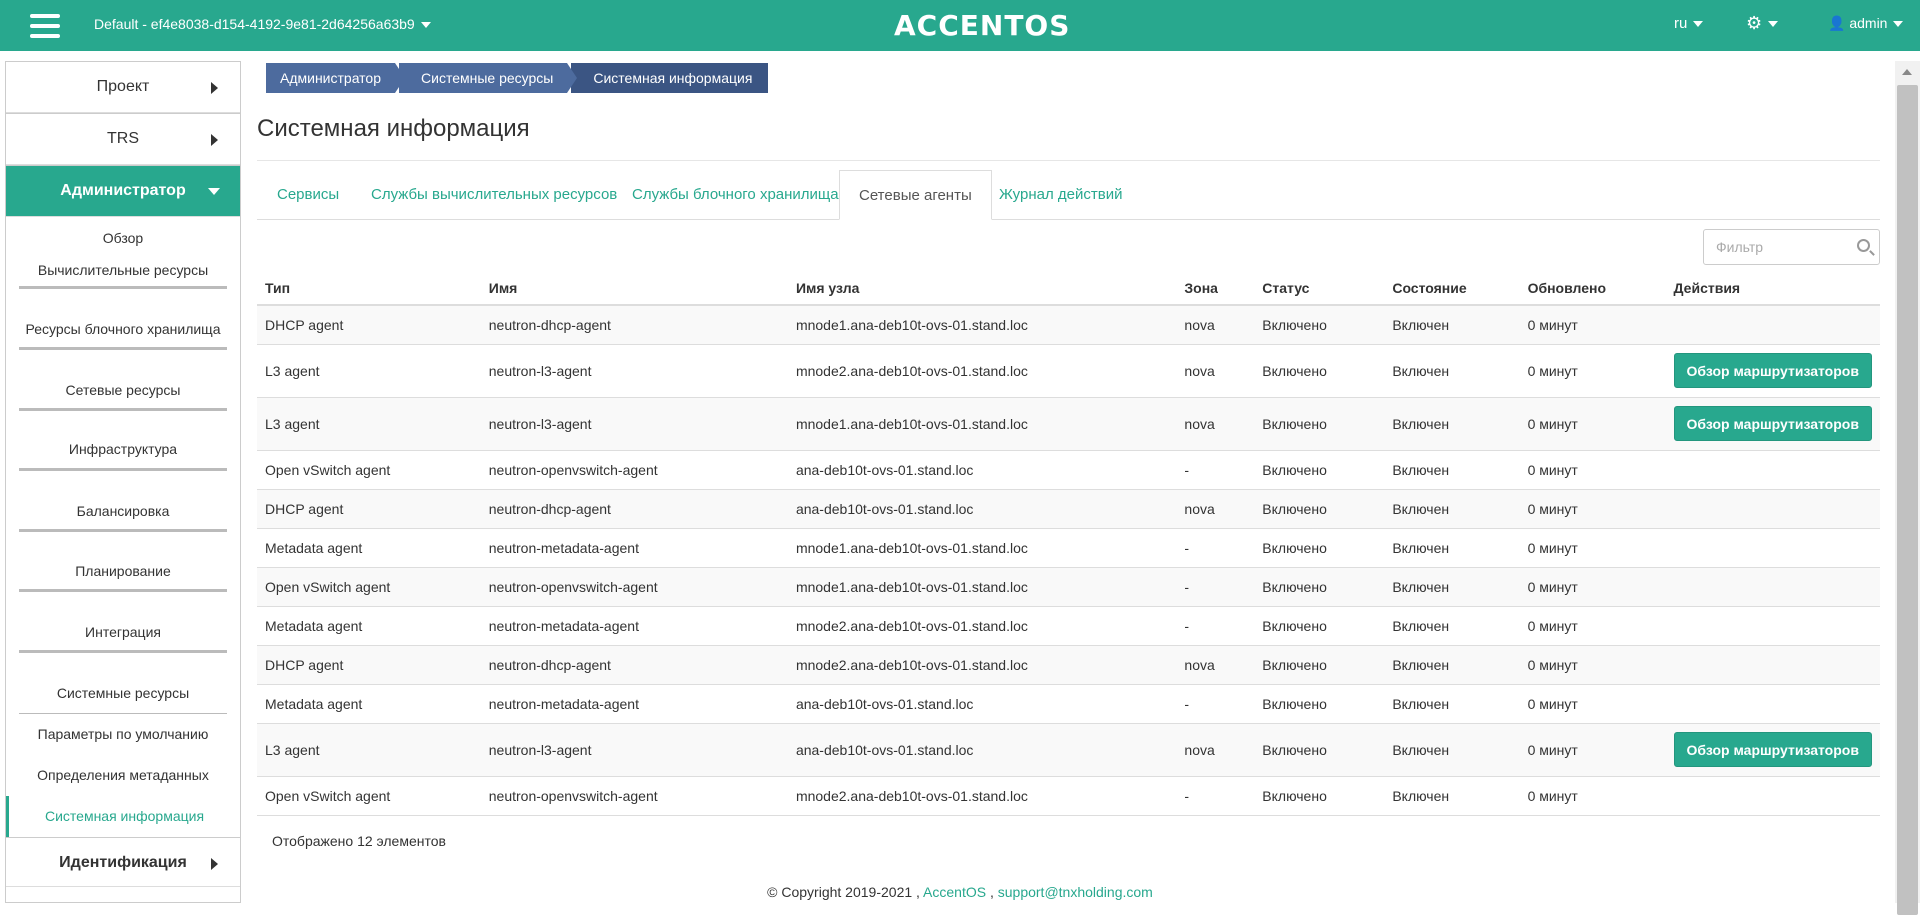  Describe the element at coordinates (843, 892) in the screenshot. I see `copyright-text: © Copyright 2019-2021 ,` at that location.